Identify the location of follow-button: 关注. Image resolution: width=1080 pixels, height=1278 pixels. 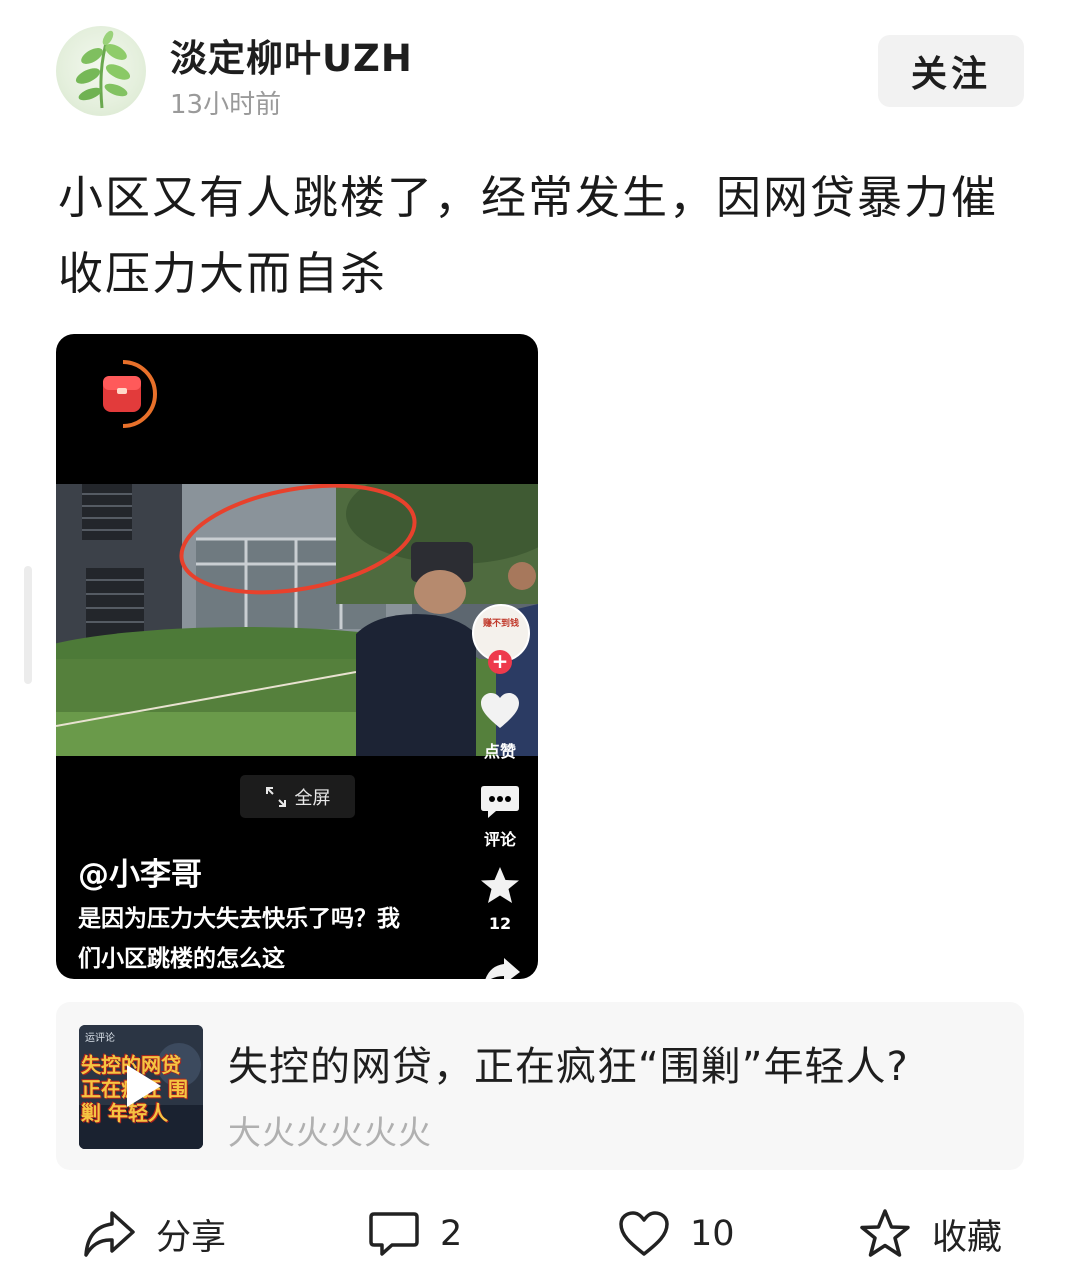
(951, 71).